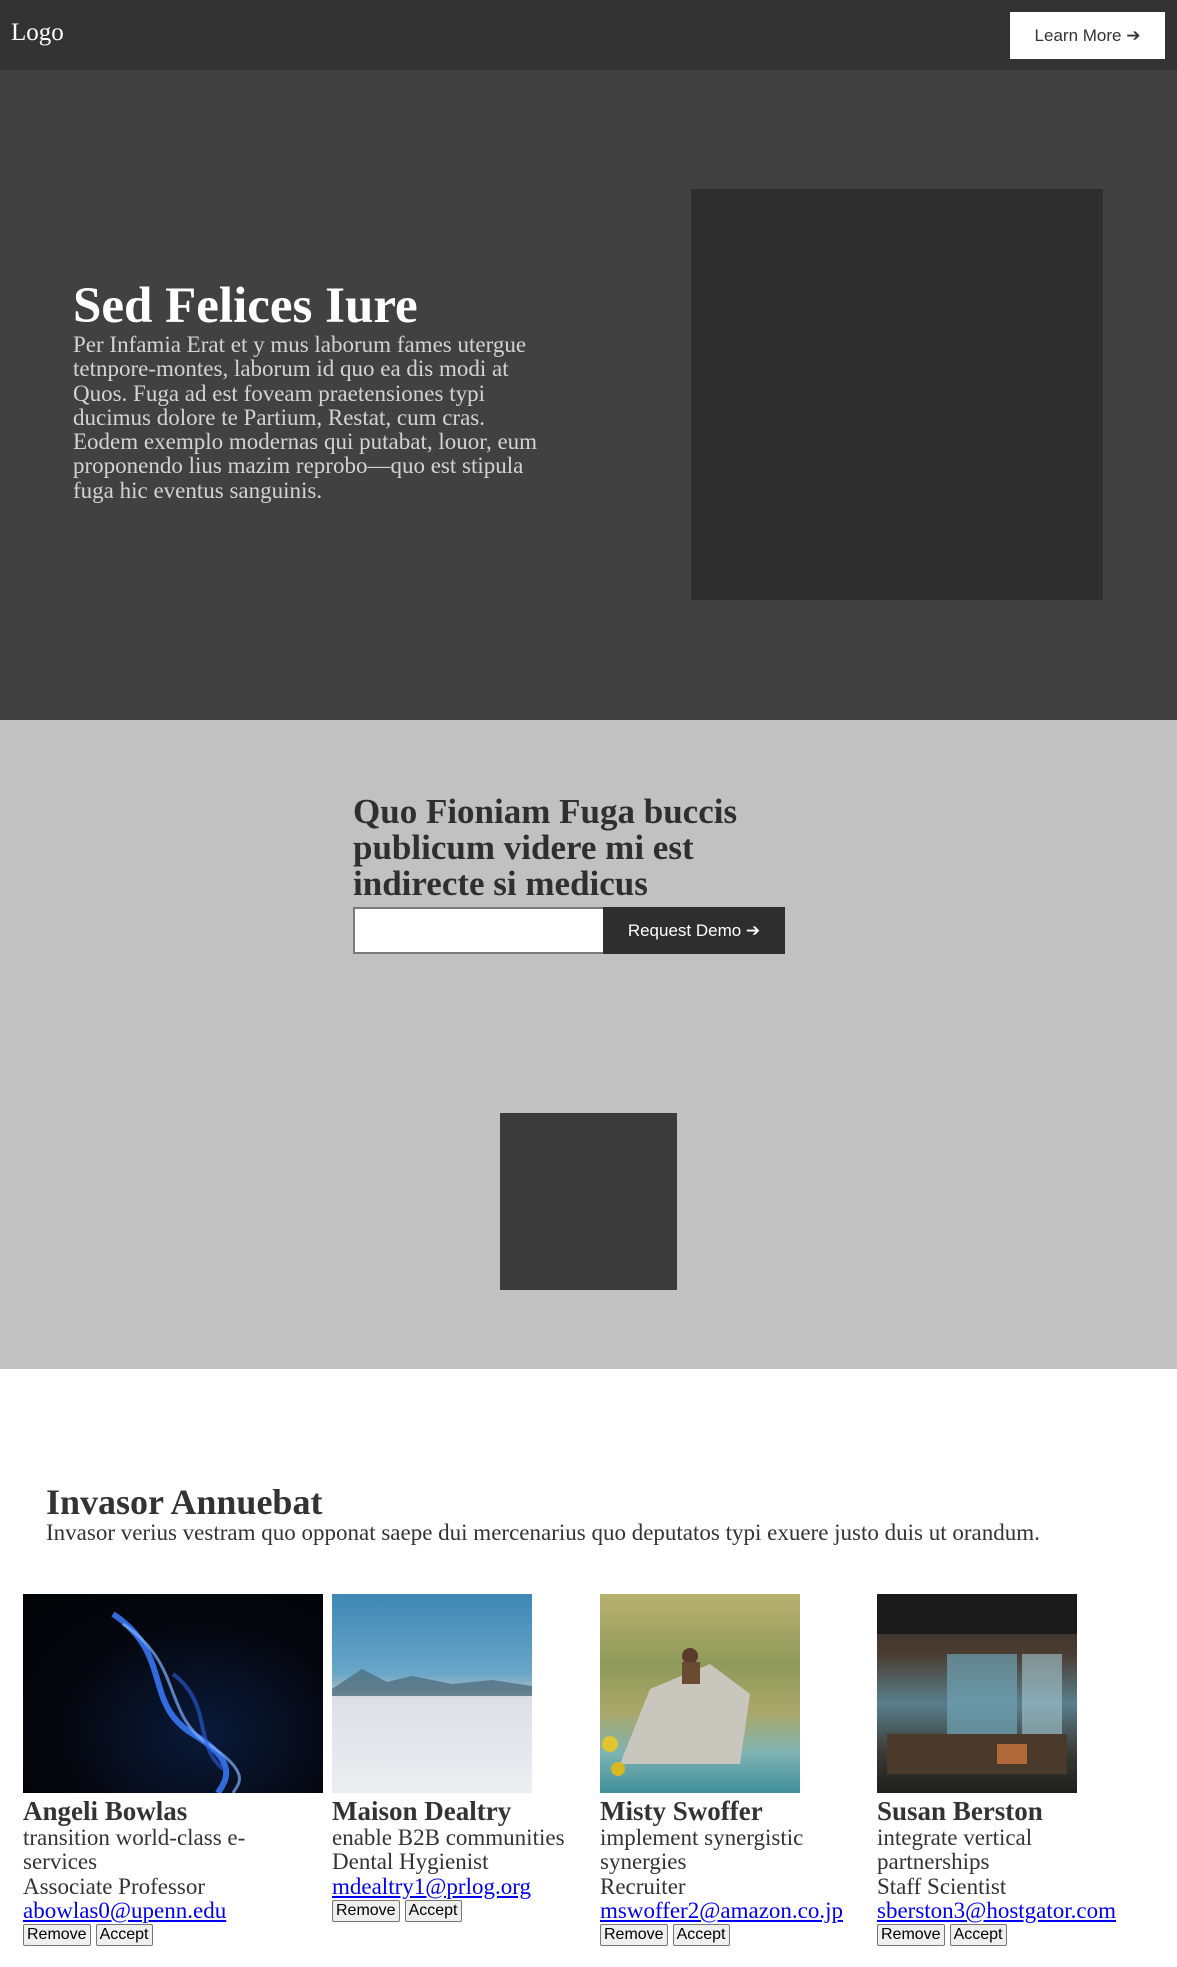  What do you see at coordinates (955, 1850) in the screenshot?
I see `member-tagline: integrate vertical partnerships` at bounding box center [955, 1850].